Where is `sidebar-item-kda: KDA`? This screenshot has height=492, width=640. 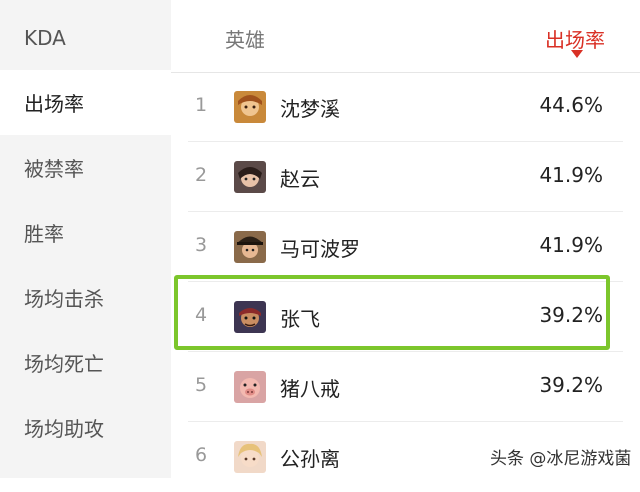 sidebar-item-kda: KDA is located at coordinates (85, 37).